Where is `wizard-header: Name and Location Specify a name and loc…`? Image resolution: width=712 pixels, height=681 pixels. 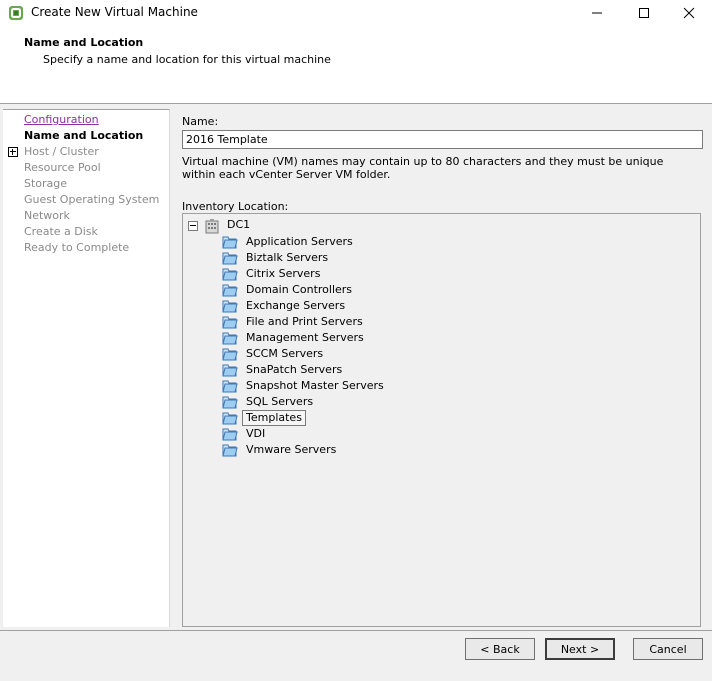
wizard-header: Name and Location Specify a name and loc… is located at coordinates (356, 65).